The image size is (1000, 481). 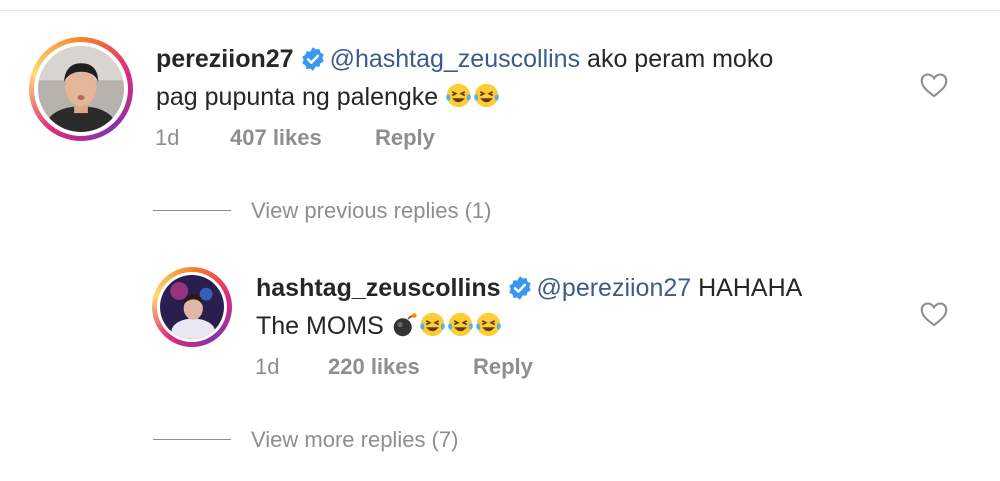 What do you see at coordinates (614, 288) in the screenshot?
I see `comment-mention: @pereziion27` at bounding box center [614, 288].